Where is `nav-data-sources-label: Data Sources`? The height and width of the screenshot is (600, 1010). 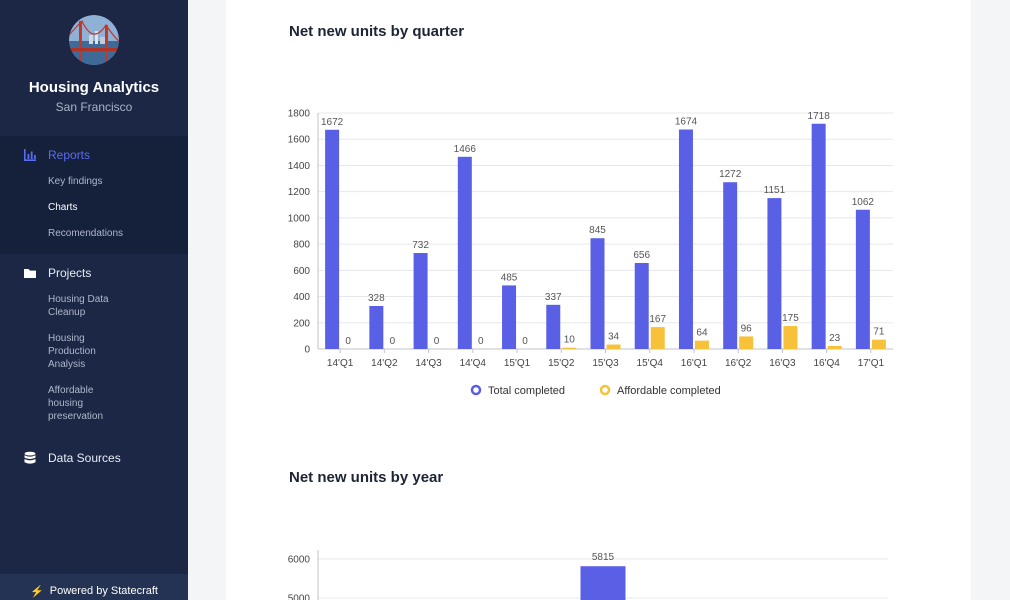 nav-data-sources-label: Data Sources is located at coordinates (84, 458).